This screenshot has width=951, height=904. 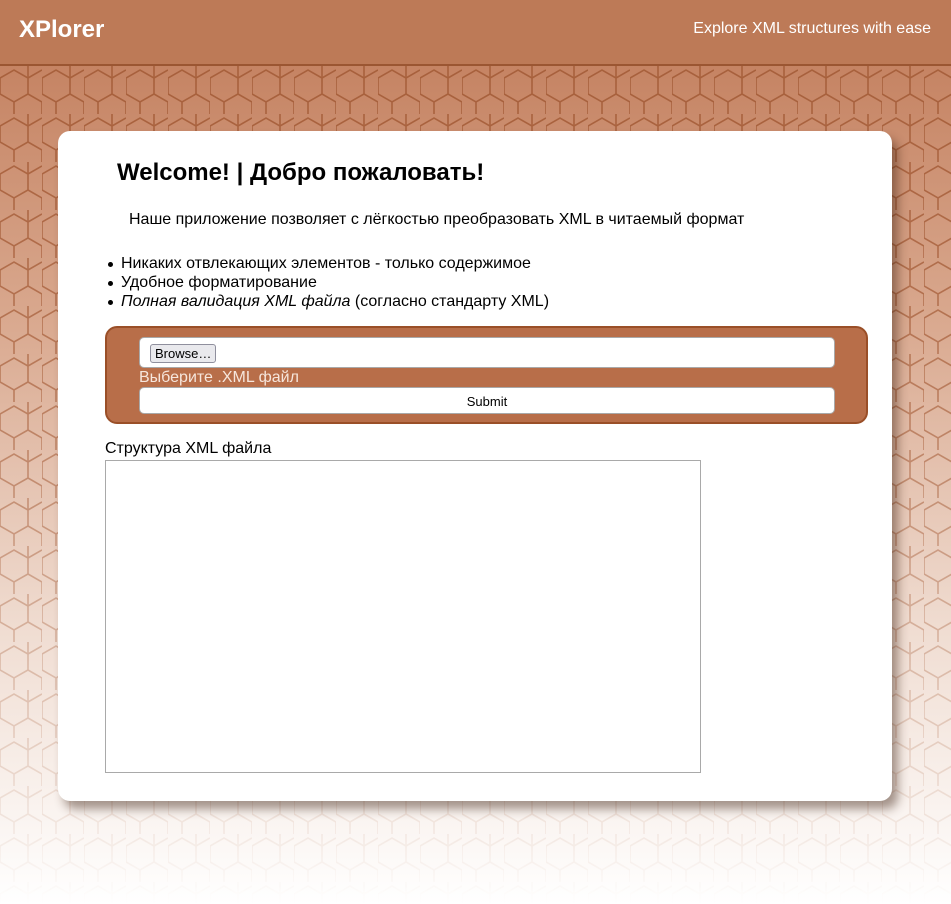 What do you see at coordinates (188, 448) in the screenshot?
I see `structure-label: Структура XML файла` at bounding box center [188, 448].